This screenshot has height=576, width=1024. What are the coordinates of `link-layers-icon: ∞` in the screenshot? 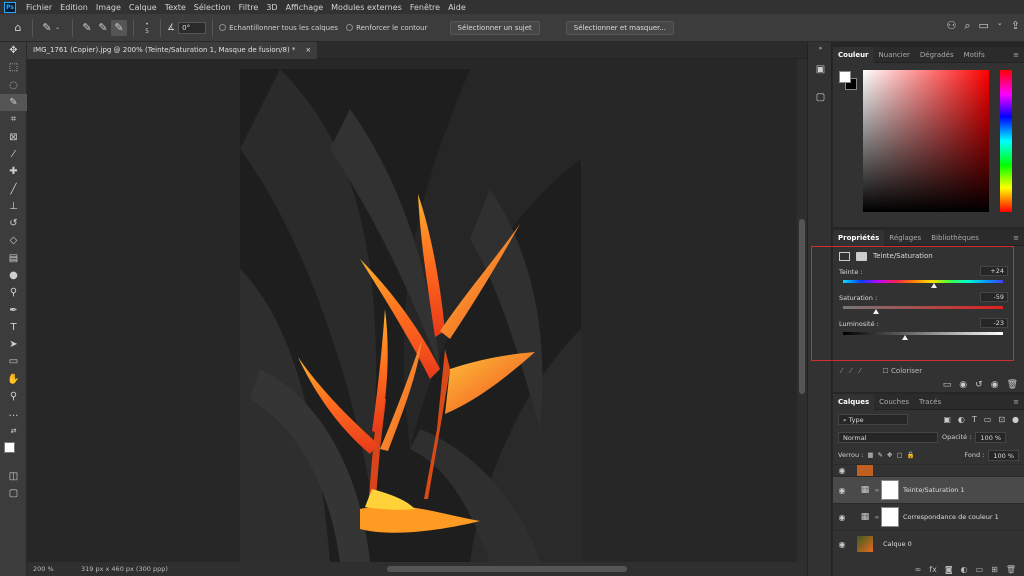 It's located at (918, 569).